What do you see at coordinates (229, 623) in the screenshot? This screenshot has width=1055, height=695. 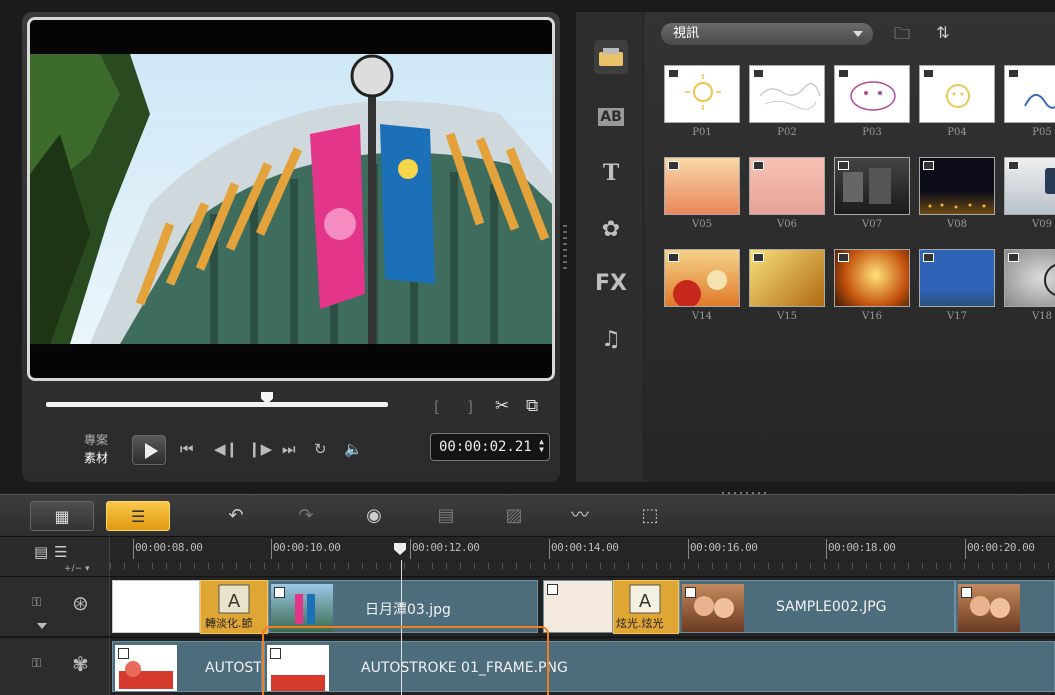 I see `transition-name: 轉淡化.節` at bounding box center [229, 623].